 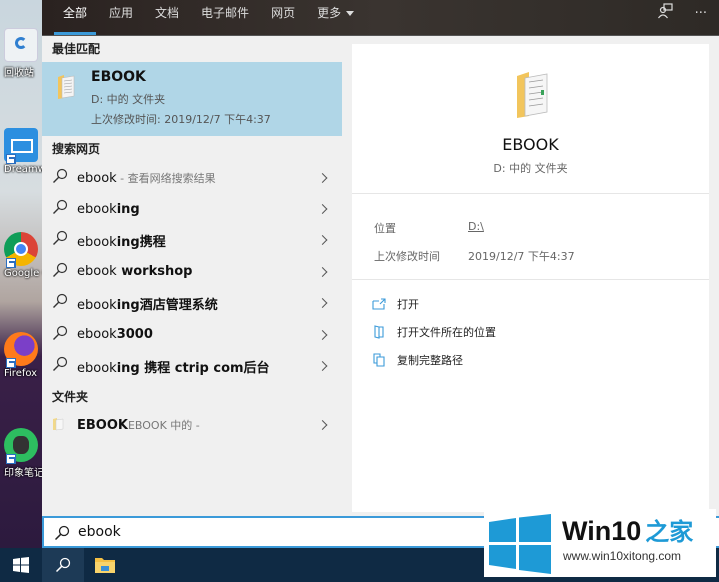 What do you see at coordinates (128, 209) in the screenshot?
I see `suggestion-completion: ing` at bounding box center [128, 209].